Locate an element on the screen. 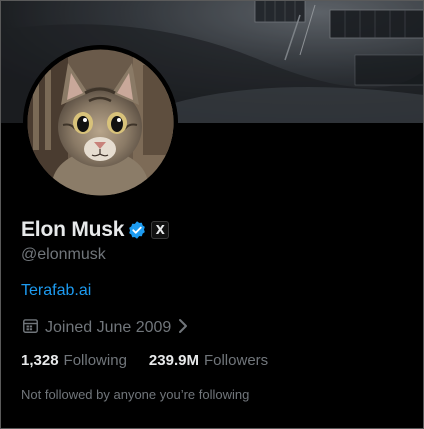  verified-badge-icon is located at coordinates (137, 230).